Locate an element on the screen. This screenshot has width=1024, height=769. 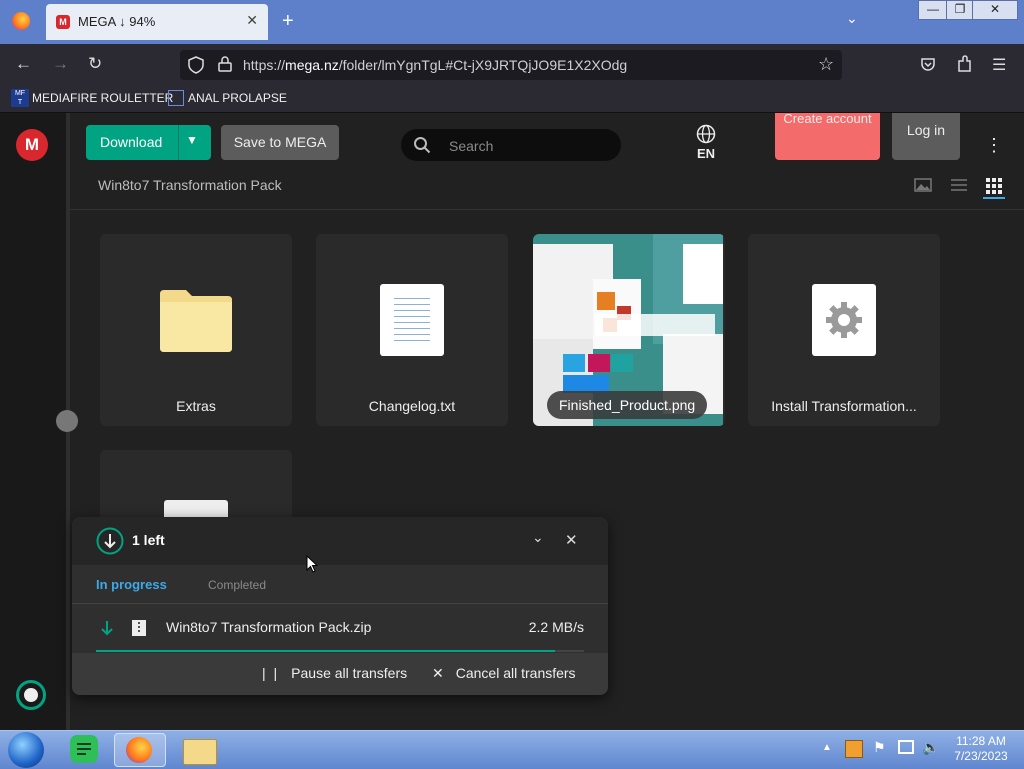
toolbar-divider is located at coordinates (547, 209).